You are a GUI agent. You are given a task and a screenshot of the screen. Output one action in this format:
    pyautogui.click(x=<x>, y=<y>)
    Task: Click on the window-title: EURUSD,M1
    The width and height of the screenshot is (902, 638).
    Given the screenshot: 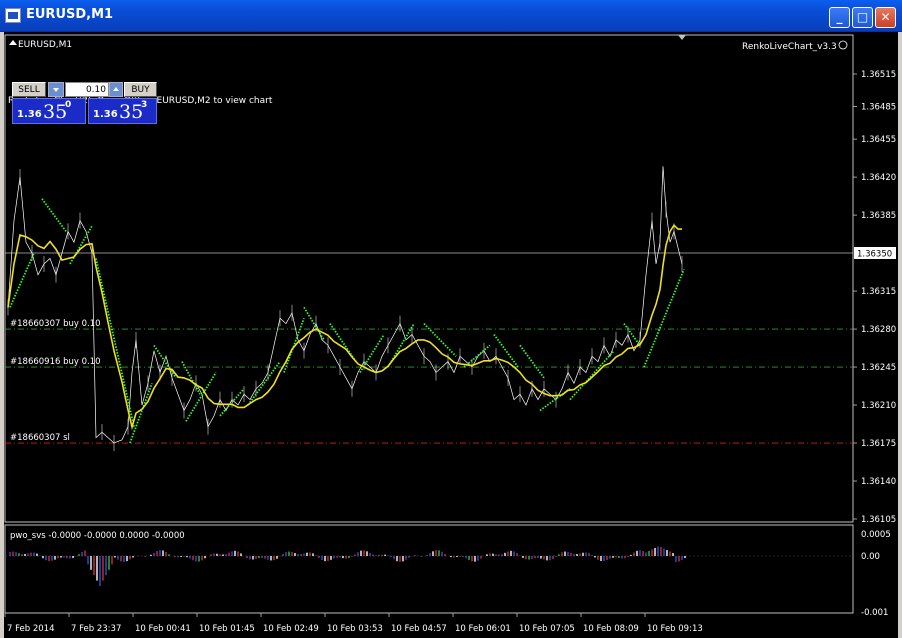 What is the action you would take?
    pyautogui.click(x=70, y=14)
    